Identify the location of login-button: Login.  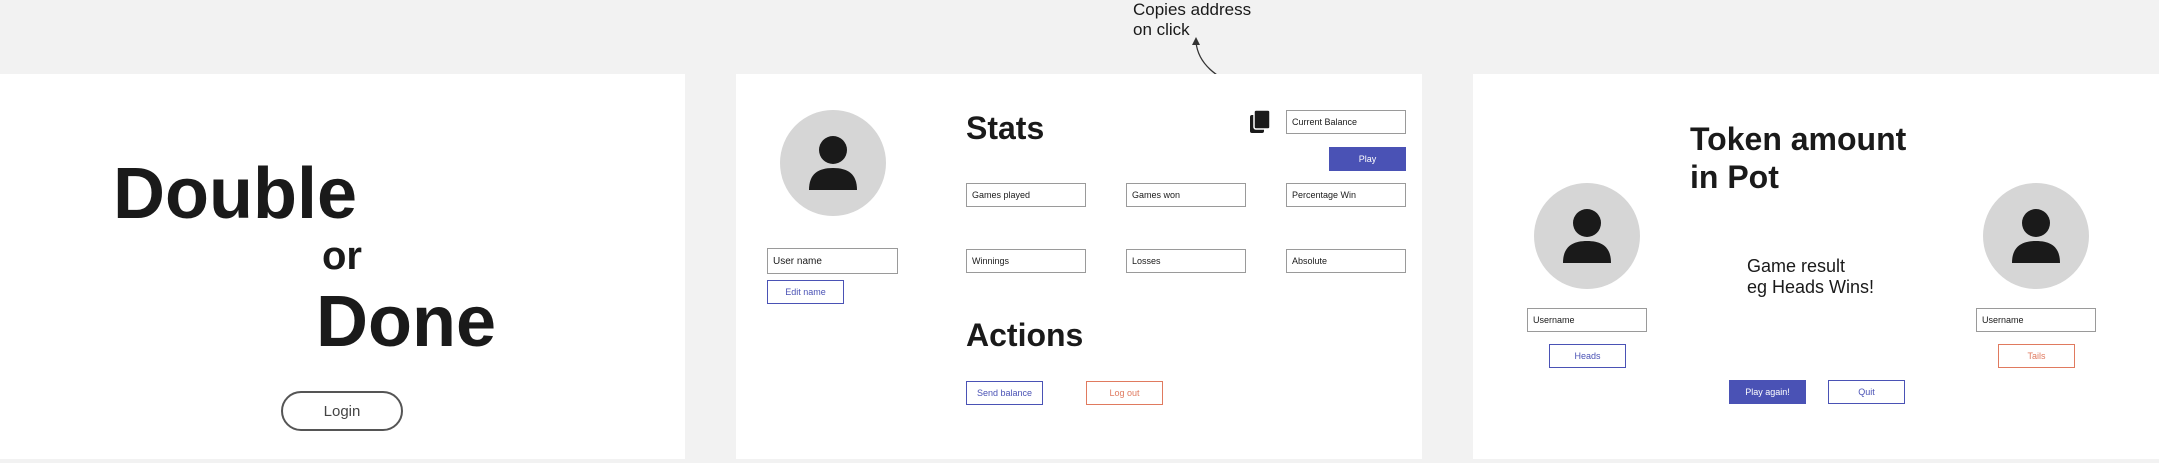
(342, 411).